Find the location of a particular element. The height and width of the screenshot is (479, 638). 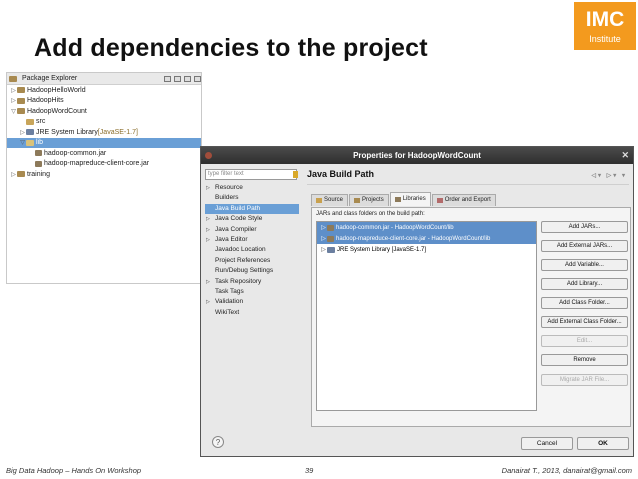

footer-right: Danairat T., 2013, danairat@gmail.com is located at coordinates (566, 470).